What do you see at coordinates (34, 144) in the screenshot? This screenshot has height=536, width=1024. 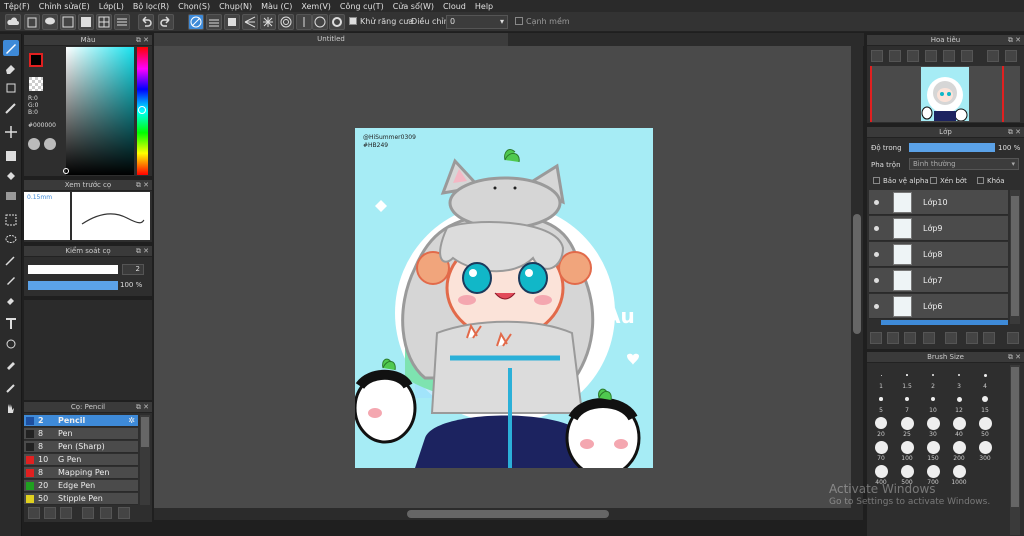 I see `palette-icon` at bounding box center [34, 144].